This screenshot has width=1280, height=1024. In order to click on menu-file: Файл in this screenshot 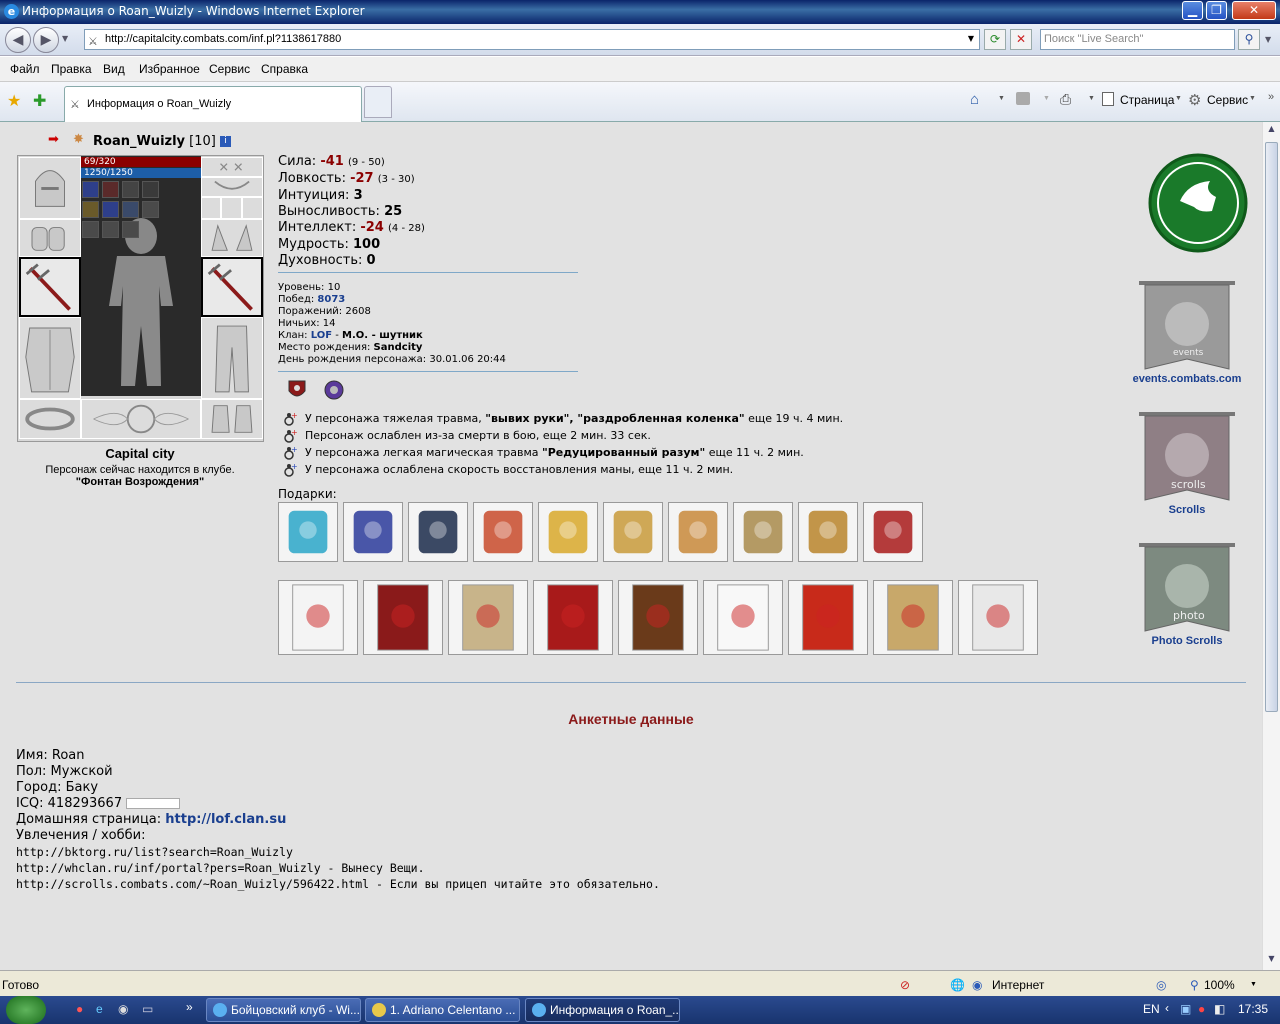, I will do `click(25, 69)`.